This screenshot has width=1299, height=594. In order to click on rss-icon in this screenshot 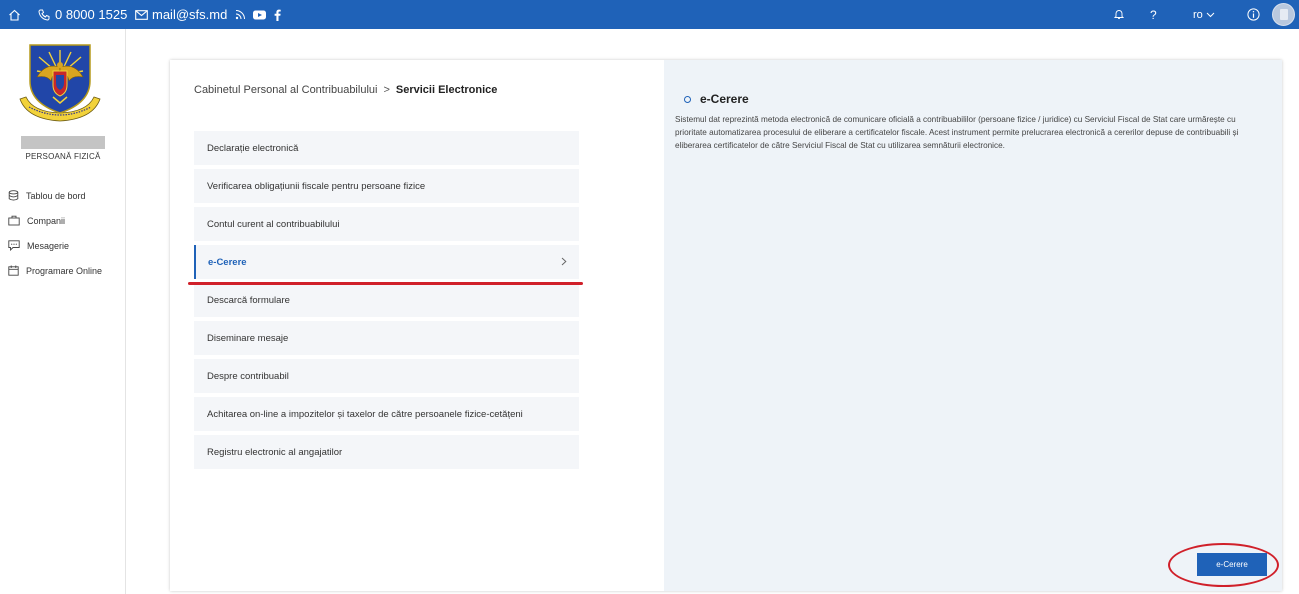, I will do `click(240, 14)`.